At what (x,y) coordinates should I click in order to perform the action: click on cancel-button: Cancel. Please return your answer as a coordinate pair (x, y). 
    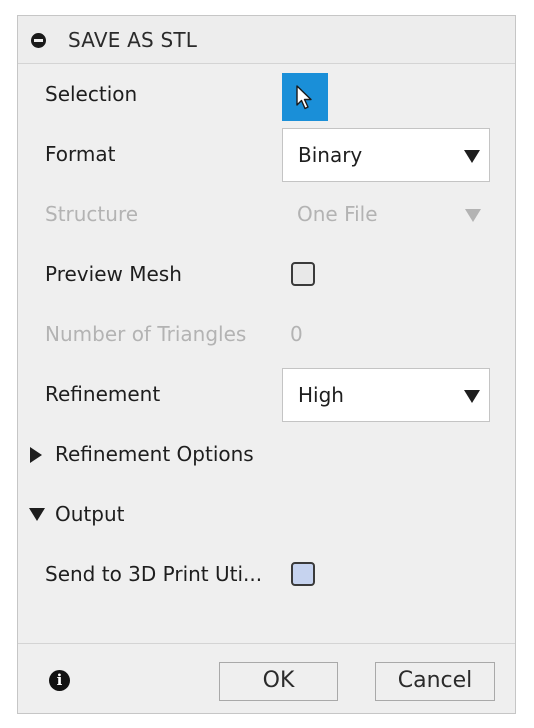
    Looking at the image, I should click on (435, 681).